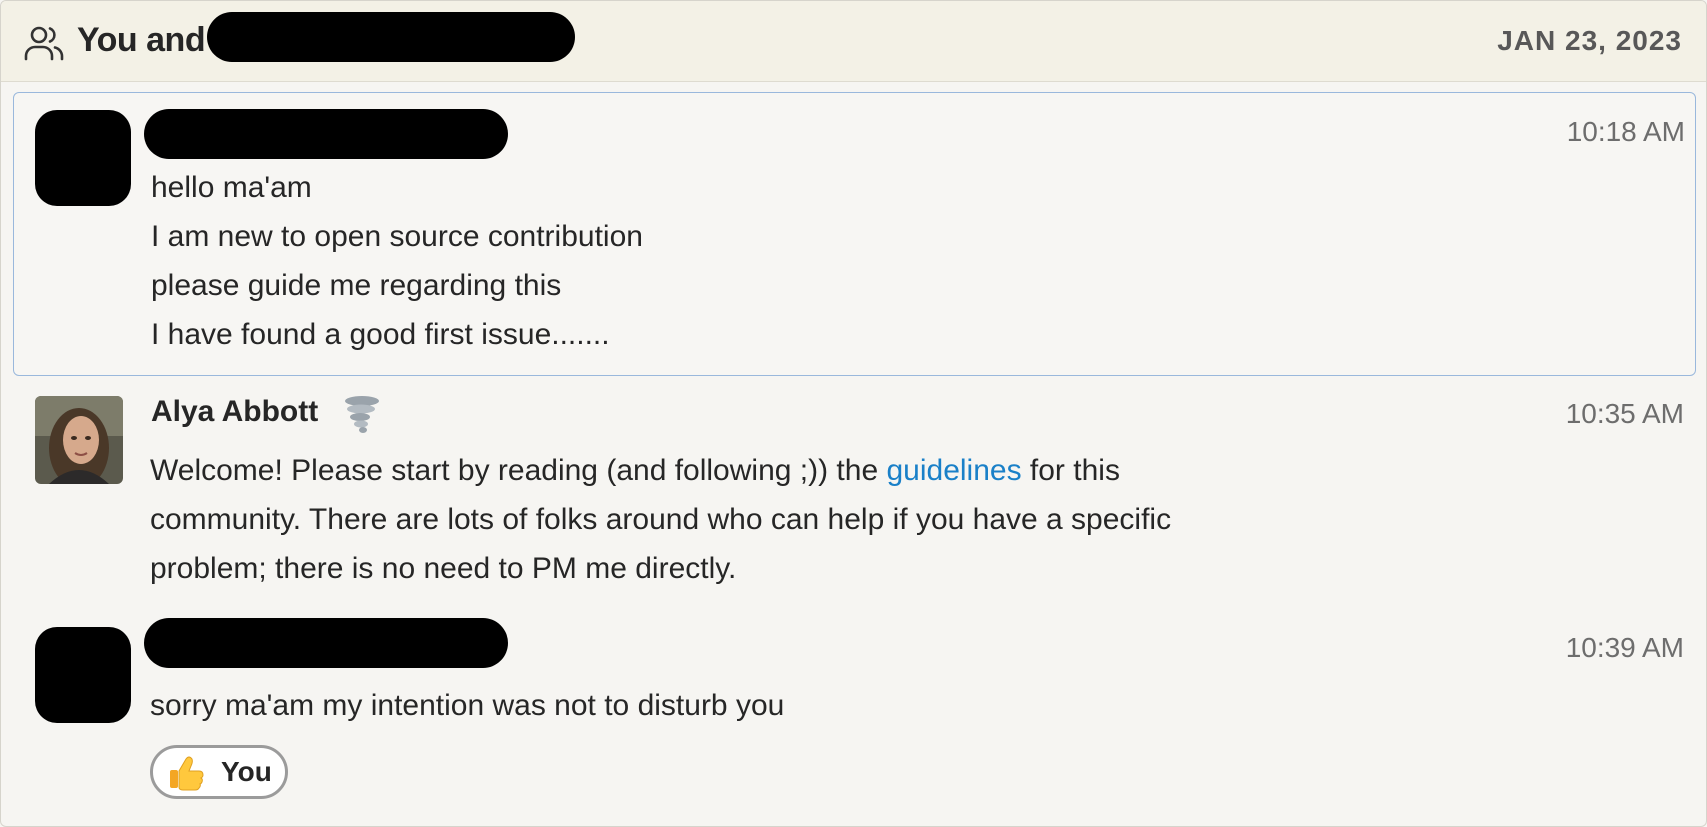 The height and width of the screenshot is (827, 1707). I want to click on date-label: JAN 23, 2023, so click(1589, 40).